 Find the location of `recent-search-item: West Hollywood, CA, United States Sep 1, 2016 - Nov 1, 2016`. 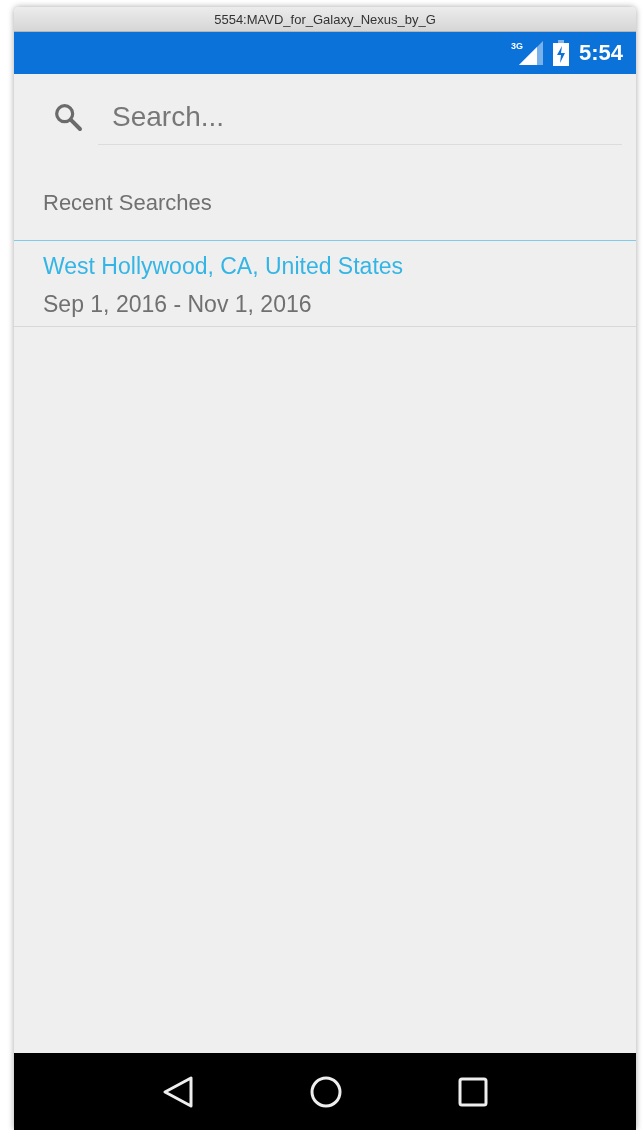

recent-search-item: West Hollywood, CA, United States Sep 1, 2016 - Nov 1, 2016 is located at coordinates (325, 284).